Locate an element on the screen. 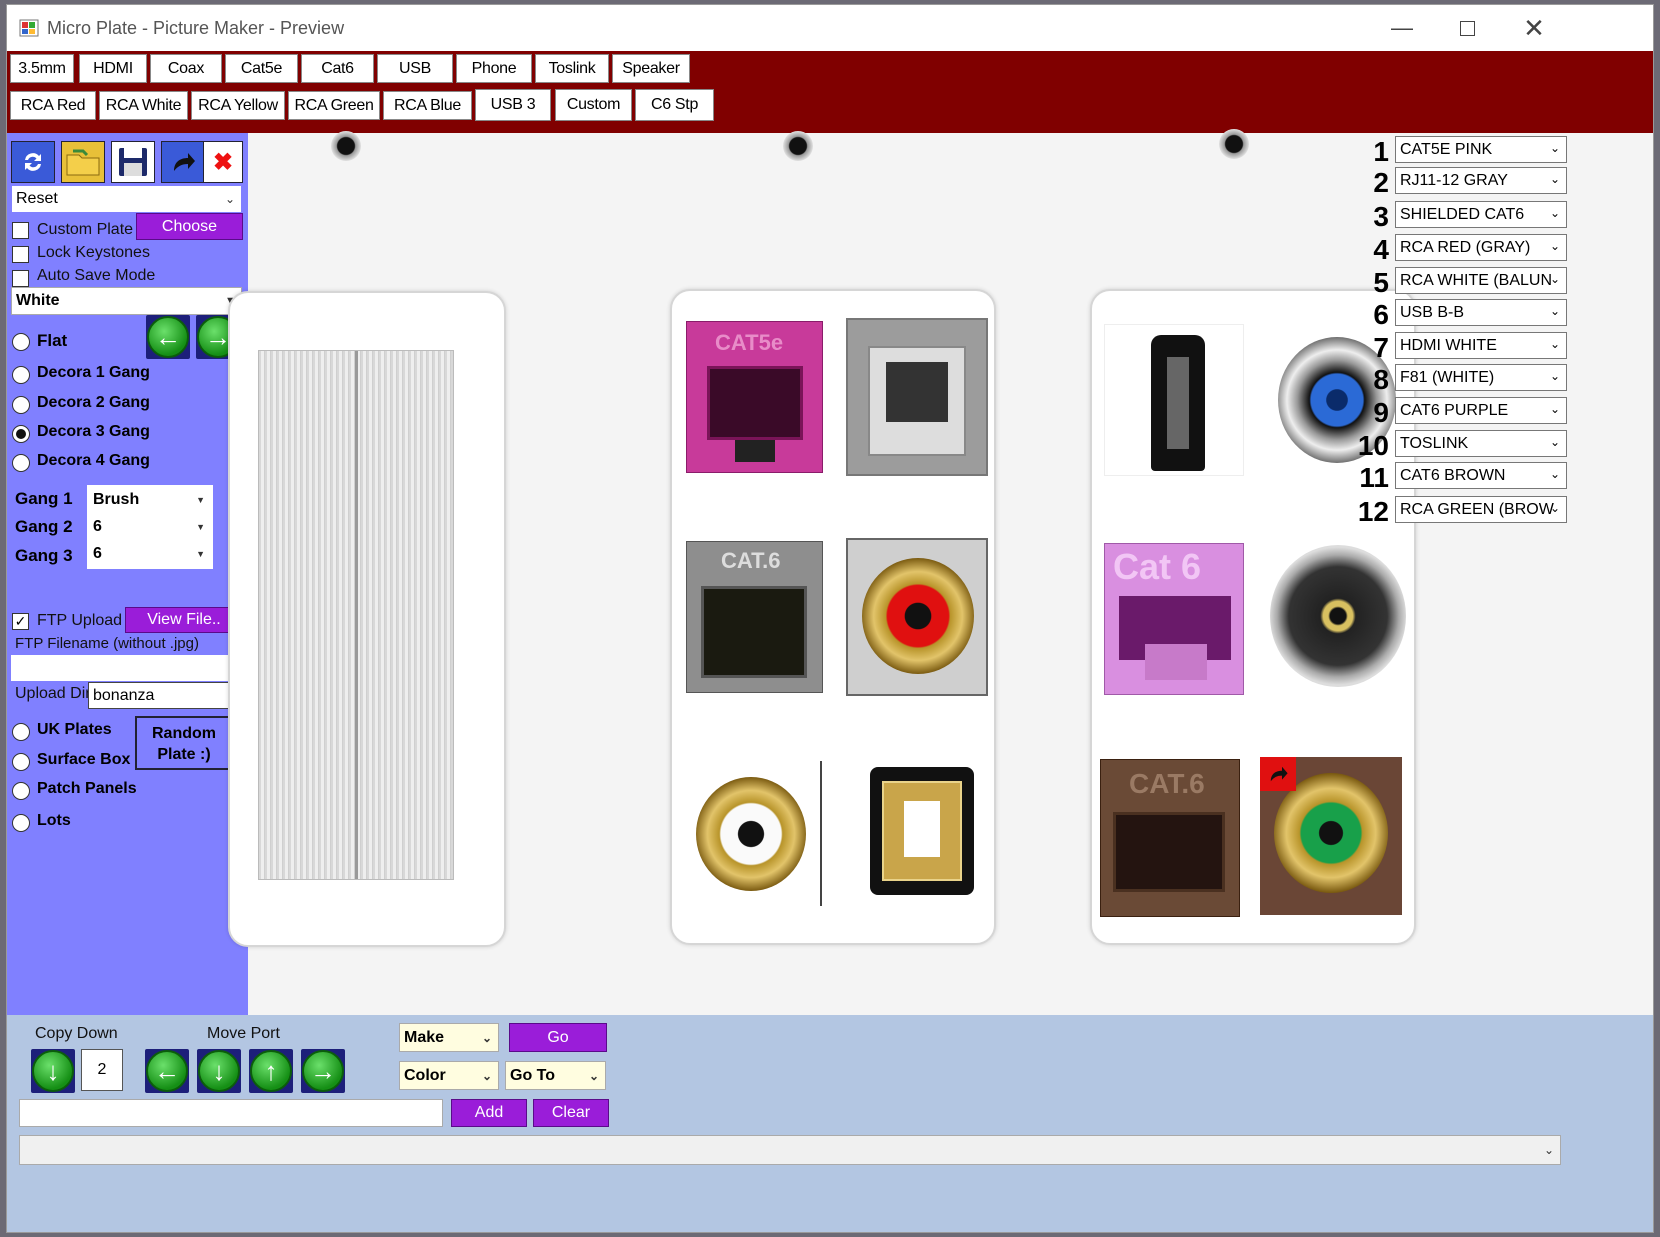  port-6-select: USB B-B ⌄ is located at coordinates (1481, 312).